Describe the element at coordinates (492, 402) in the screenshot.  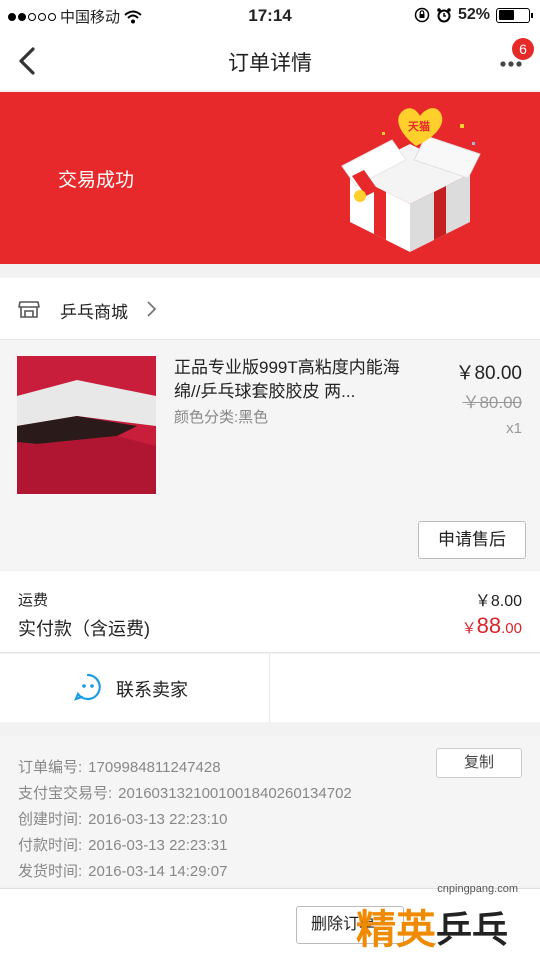
I see `product-original-price: ￥80.00` at that location.